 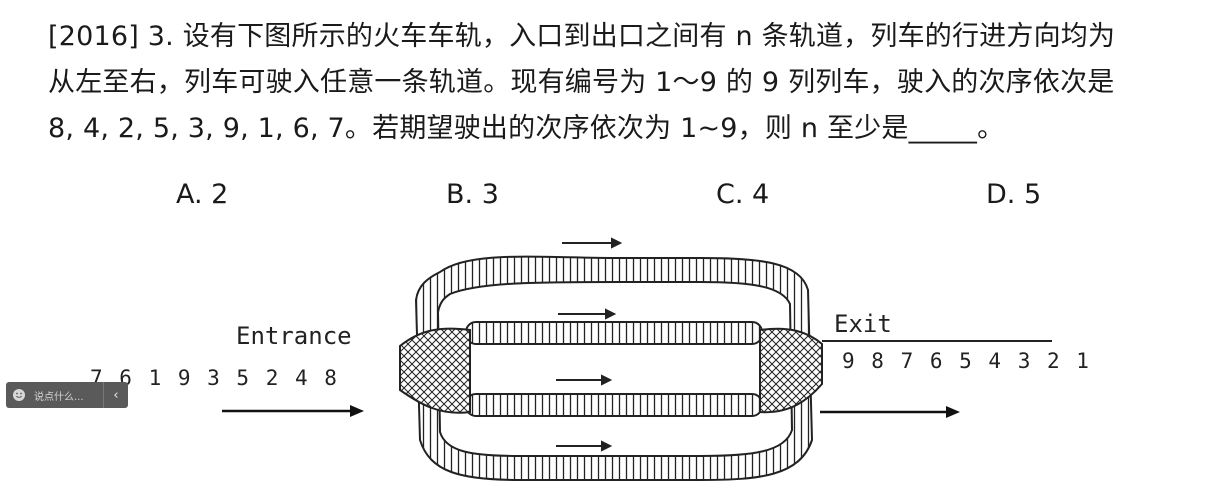 What do you see at coordinates (966, 361) in the screenshot?
I see `exit-sequence: 9 8 7 6 5 4 3 2 1` at bounding box center [966, 361].